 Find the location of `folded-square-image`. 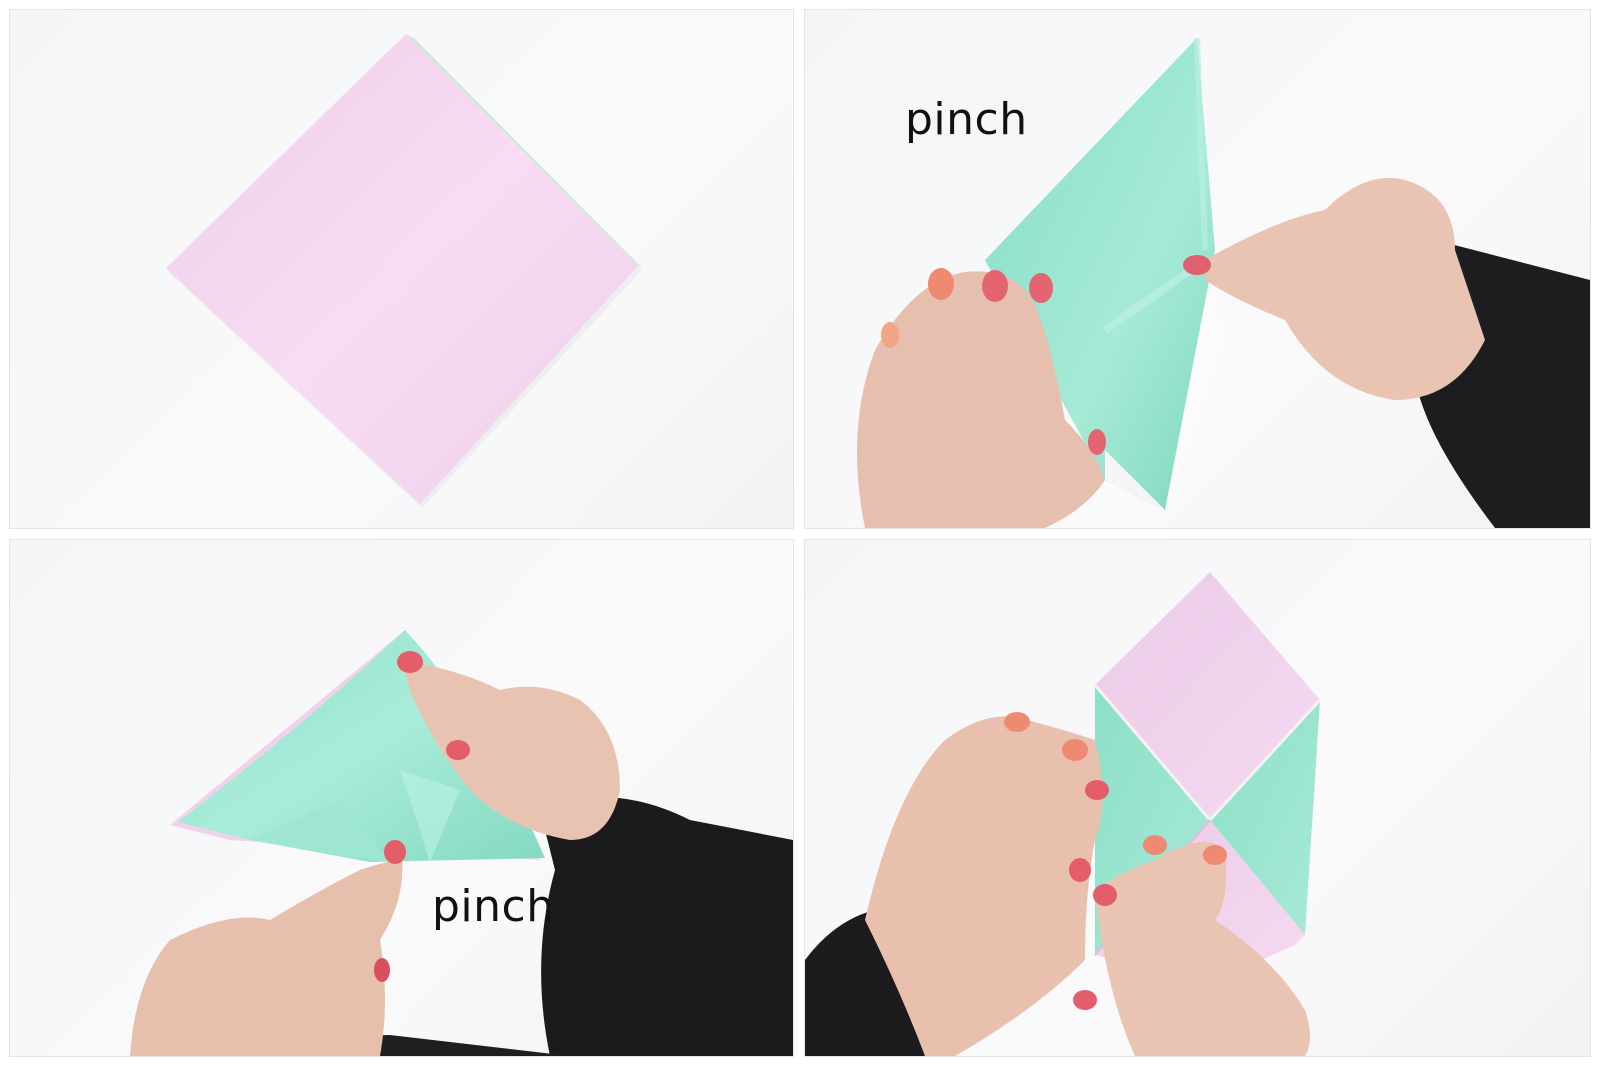

folded-square-image is located at coordinates (1063, 814).